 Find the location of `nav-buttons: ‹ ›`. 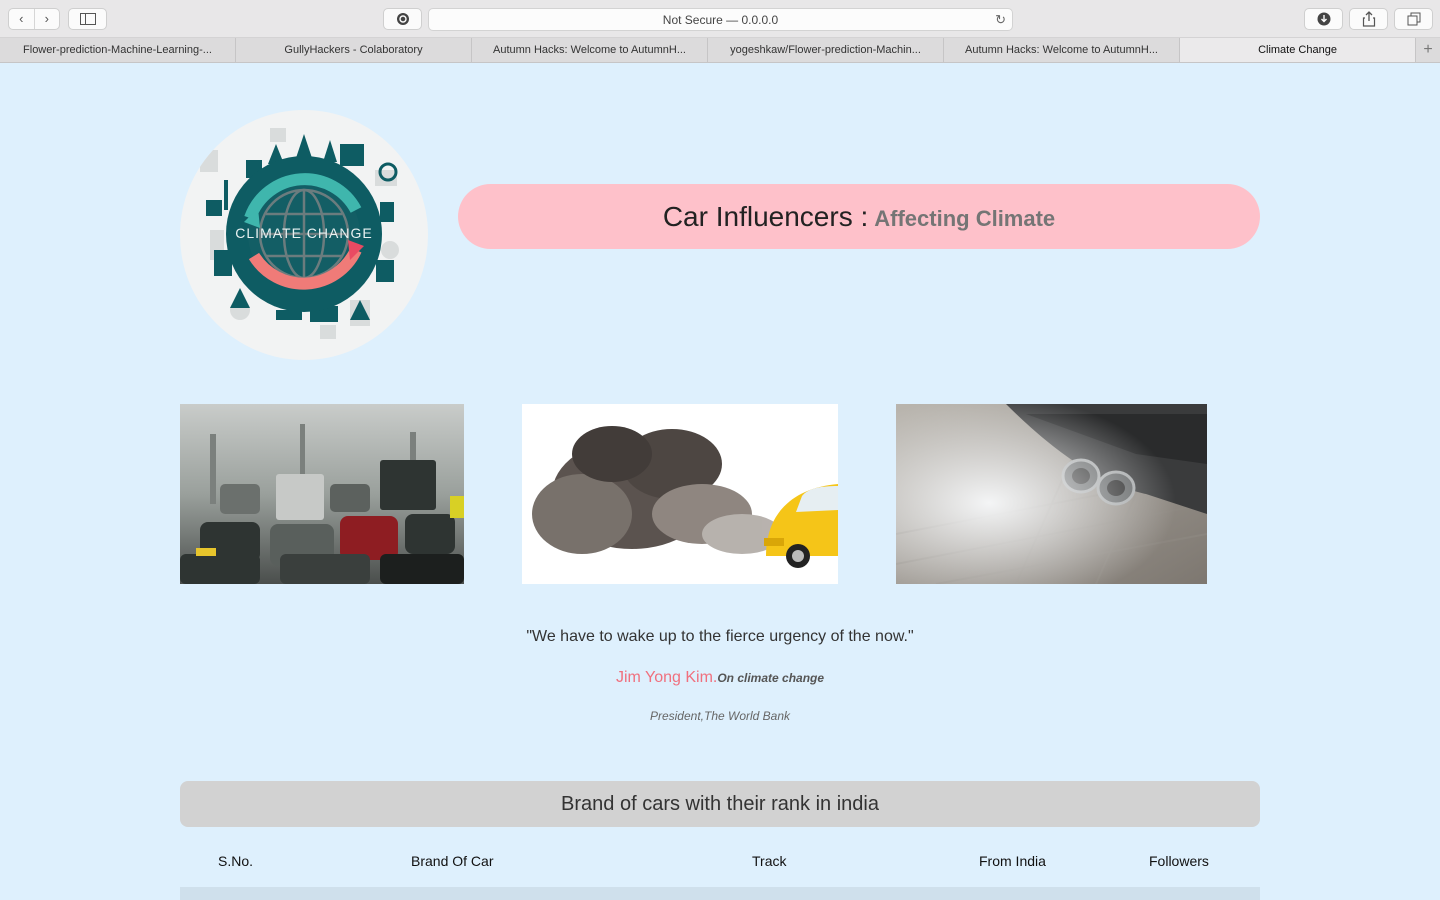

nav-buttons: ‹ › is located at coordinates (34, 19).